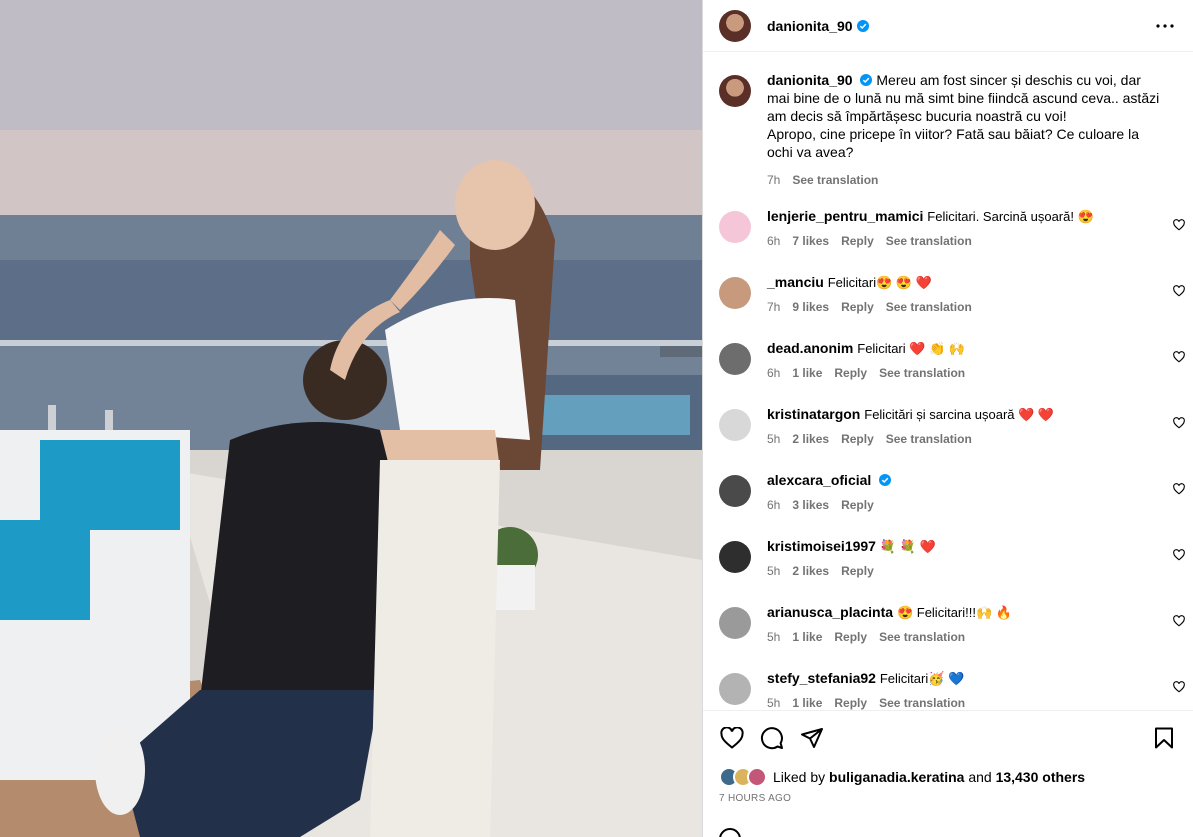 The height and width of the screenshot is (837, 1193). I want to click on comment-row: alexcara_oficial 6h 3 likes Reply, so click(948, 504).